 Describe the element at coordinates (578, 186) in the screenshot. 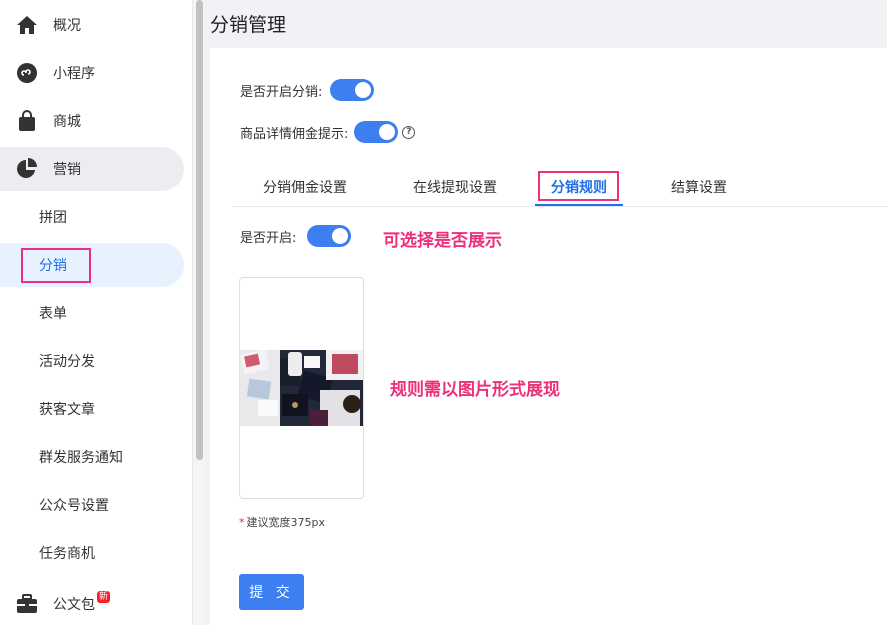

I see `highlight-box-tab` at that location.